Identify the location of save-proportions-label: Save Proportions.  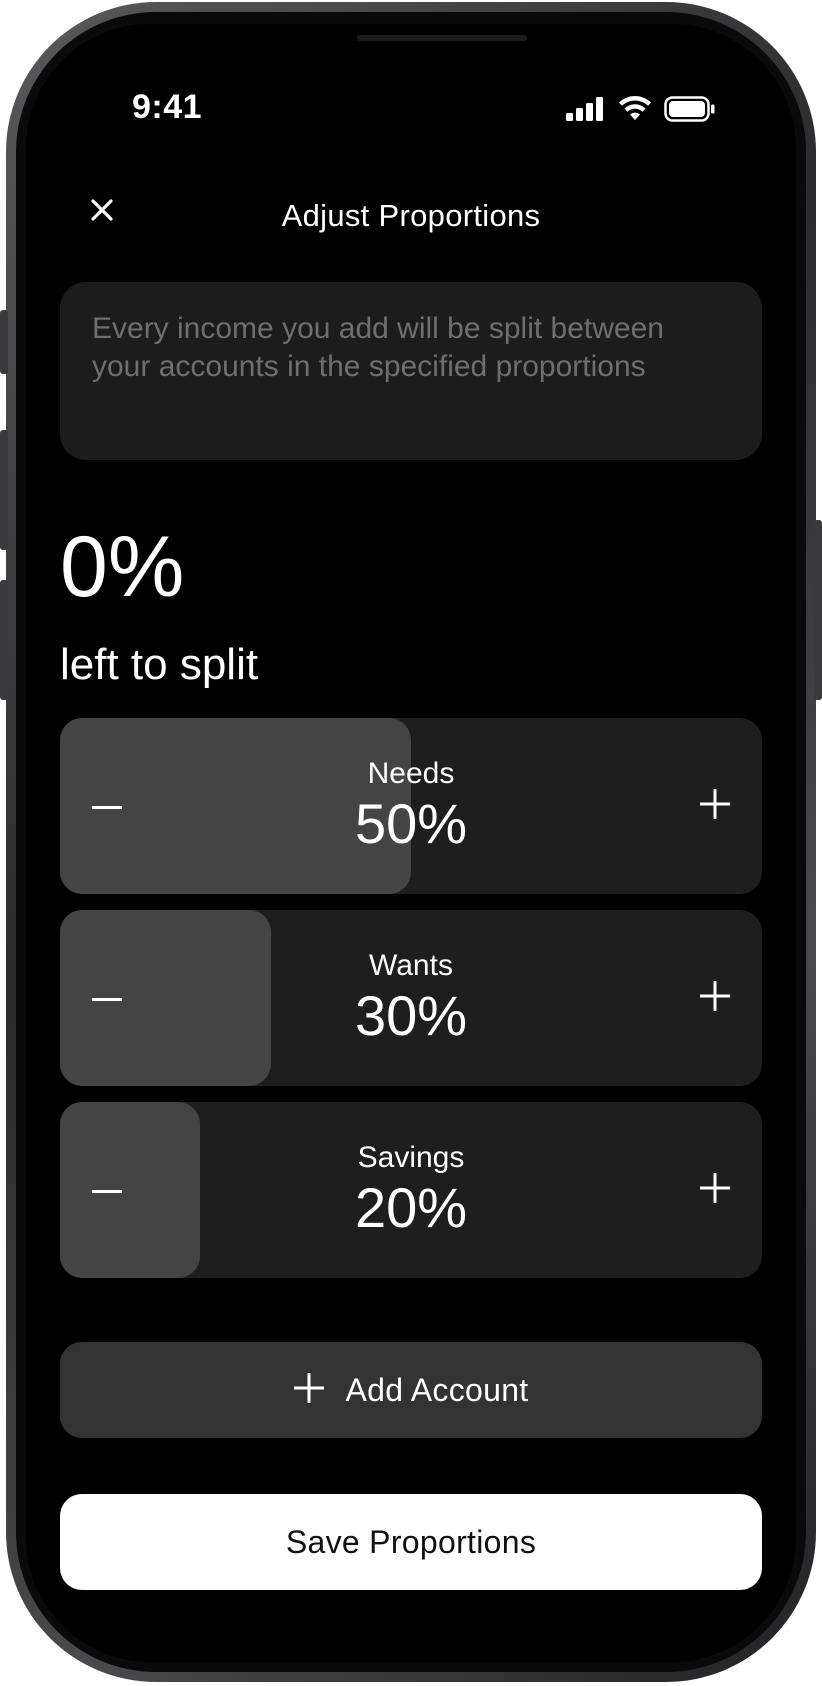
(411, 1541).